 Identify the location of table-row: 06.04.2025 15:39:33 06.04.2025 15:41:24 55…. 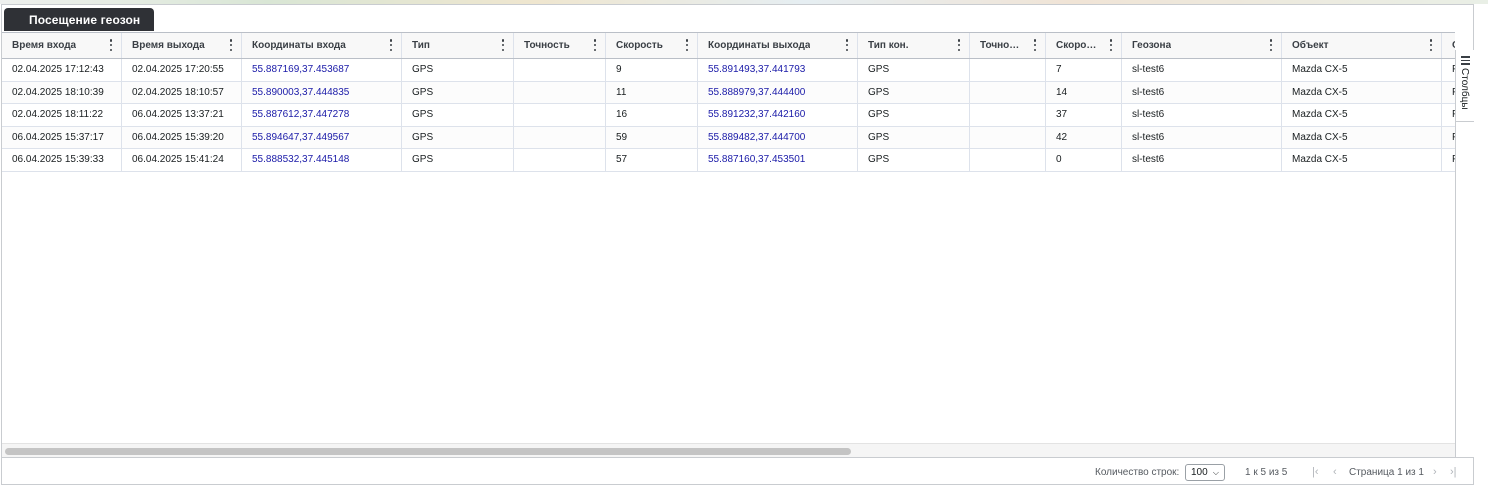
(728, 160).